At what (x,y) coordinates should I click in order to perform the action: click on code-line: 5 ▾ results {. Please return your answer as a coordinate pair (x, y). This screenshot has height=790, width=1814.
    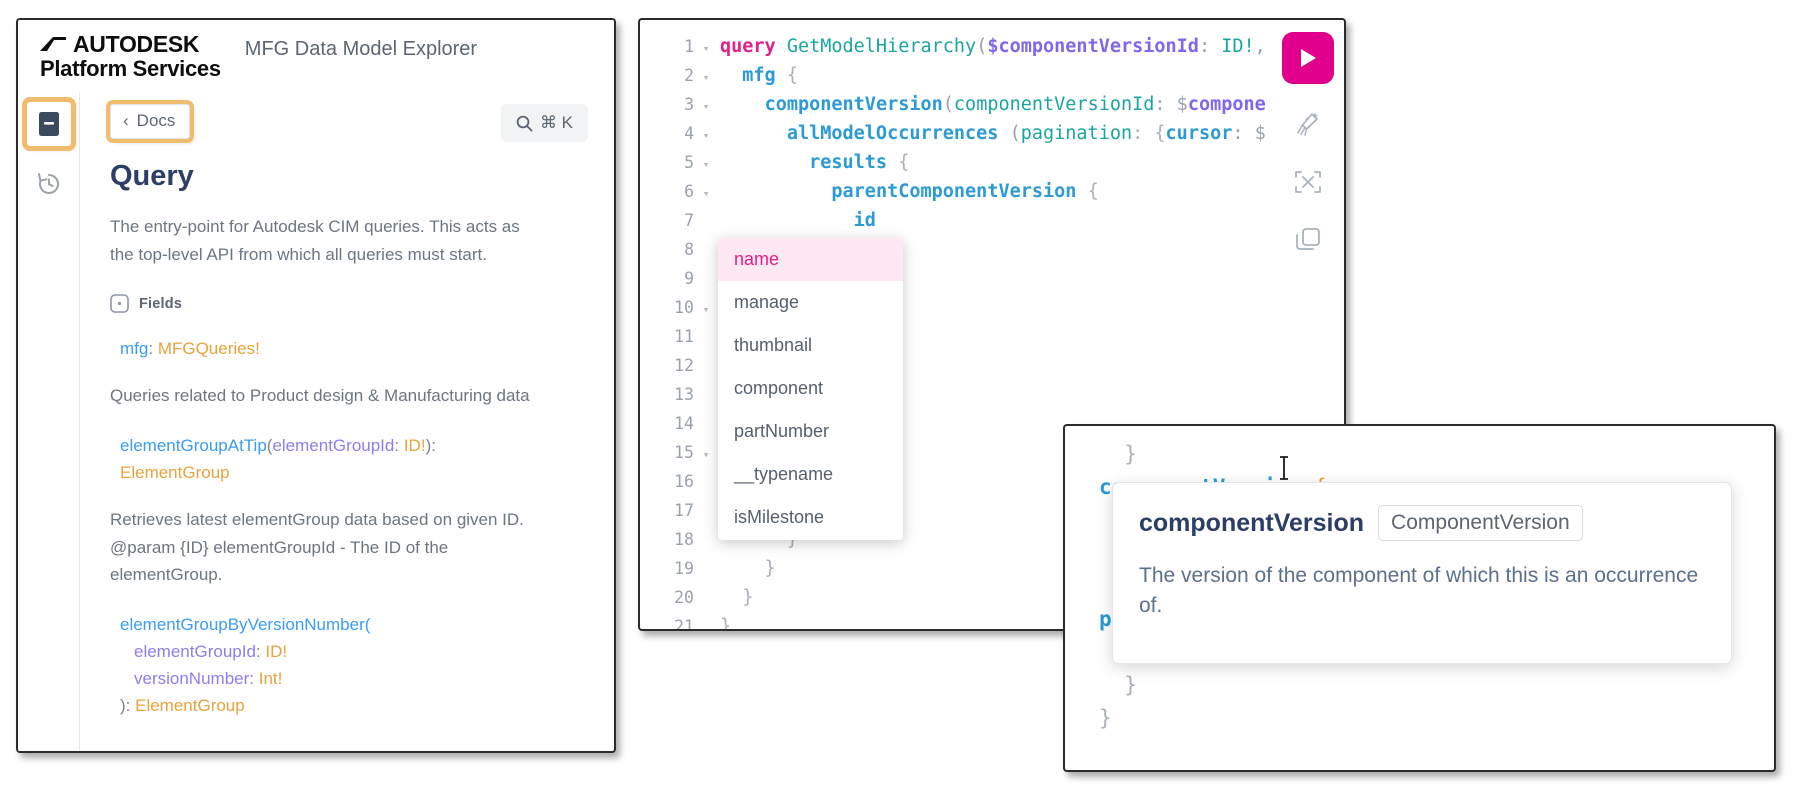
    Looking at the image, I should click on (992, 162).